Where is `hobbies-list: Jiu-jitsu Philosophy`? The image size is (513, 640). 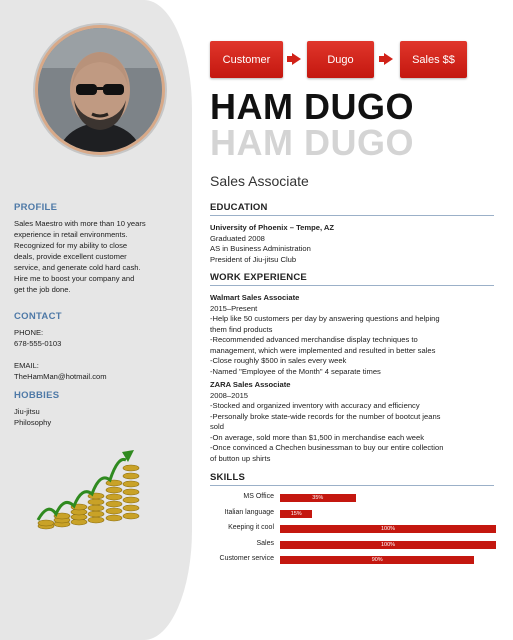
hobbies-list: Jiu-jitsu Philosophy is located at coordinates (99, 417).